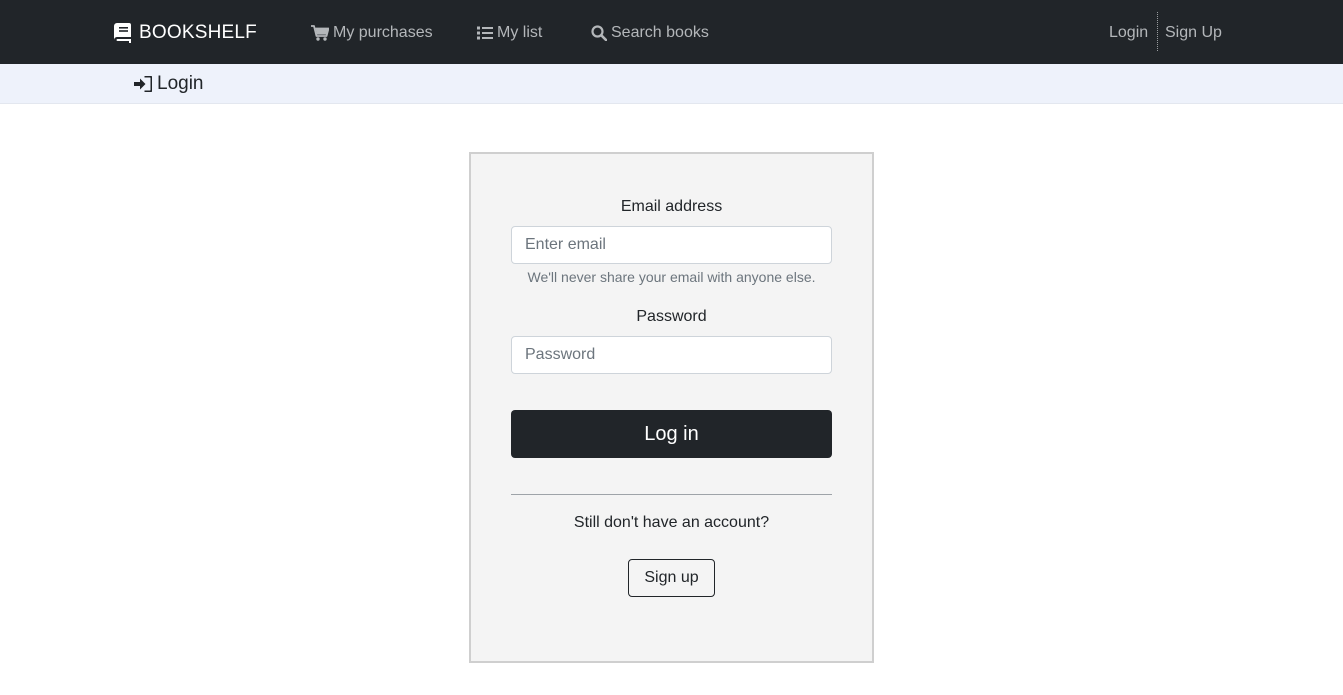  I want to click on sign-in-icon, so click(143, 84).